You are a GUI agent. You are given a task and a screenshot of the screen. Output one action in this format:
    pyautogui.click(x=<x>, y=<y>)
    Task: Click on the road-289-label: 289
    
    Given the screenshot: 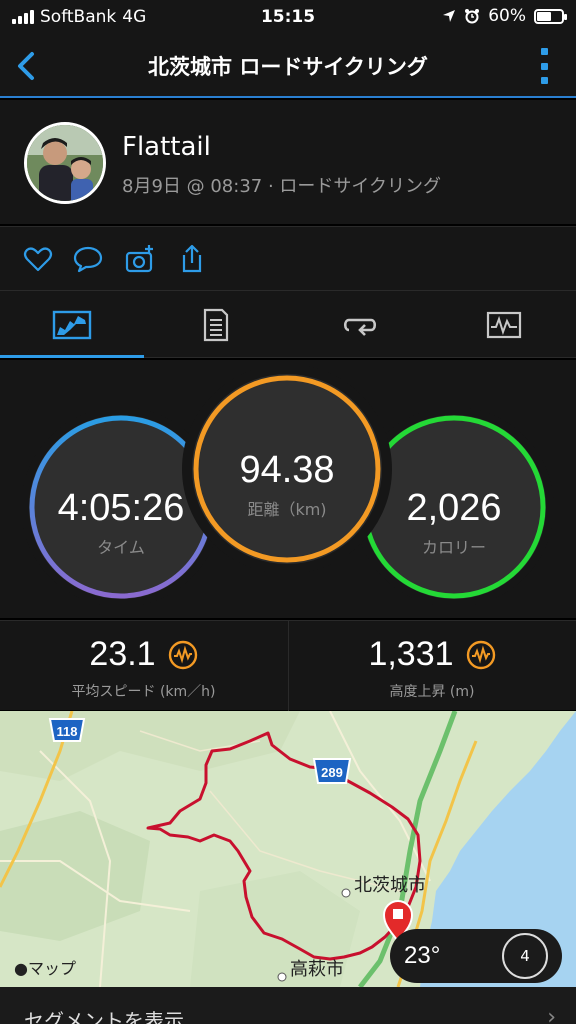 What is the action you would take?
    pyautogui.click(x=332, y=772)
    